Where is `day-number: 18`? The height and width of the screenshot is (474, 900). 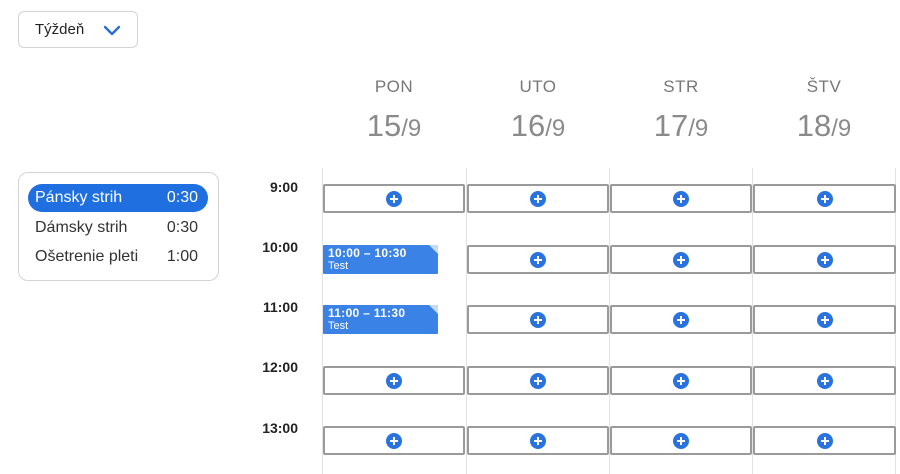 day-number: 18 is located at coordinates (814, 125).